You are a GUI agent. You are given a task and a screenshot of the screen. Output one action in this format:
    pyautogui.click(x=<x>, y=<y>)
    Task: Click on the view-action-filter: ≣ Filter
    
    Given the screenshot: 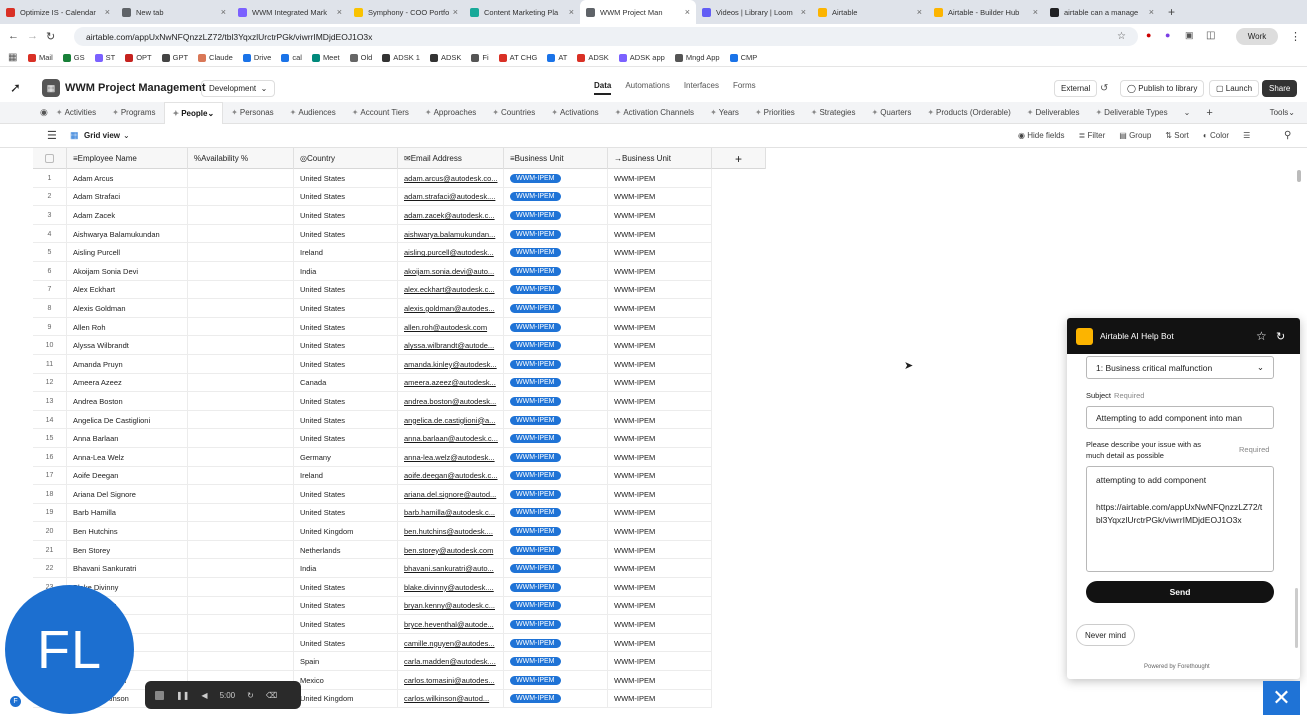 What is the action you would take?
    pyautogui.click(x=1092, y=135)
    